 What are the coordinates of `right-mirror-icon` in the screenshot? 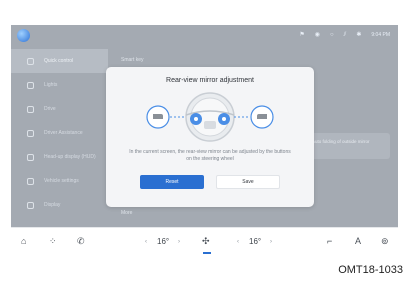 It's located at (262, 117).